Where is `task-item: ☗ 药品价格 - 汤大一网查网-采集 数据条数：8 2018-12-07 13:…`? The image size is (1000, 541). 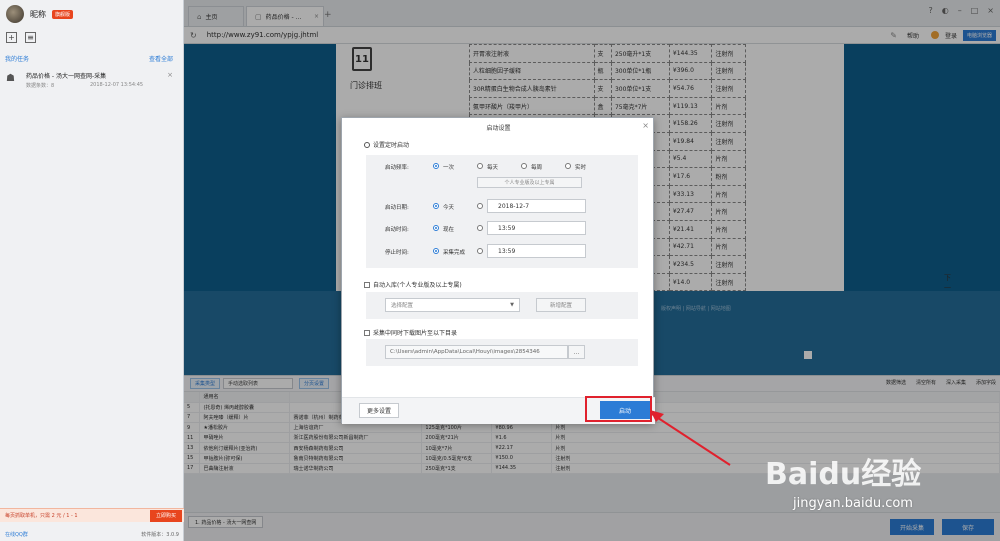
task-item: ☗ 药品价格 - 汤大一网查网-采集 数据条数：8 2018-12-07 13:… is located at coordinates (91, 83).